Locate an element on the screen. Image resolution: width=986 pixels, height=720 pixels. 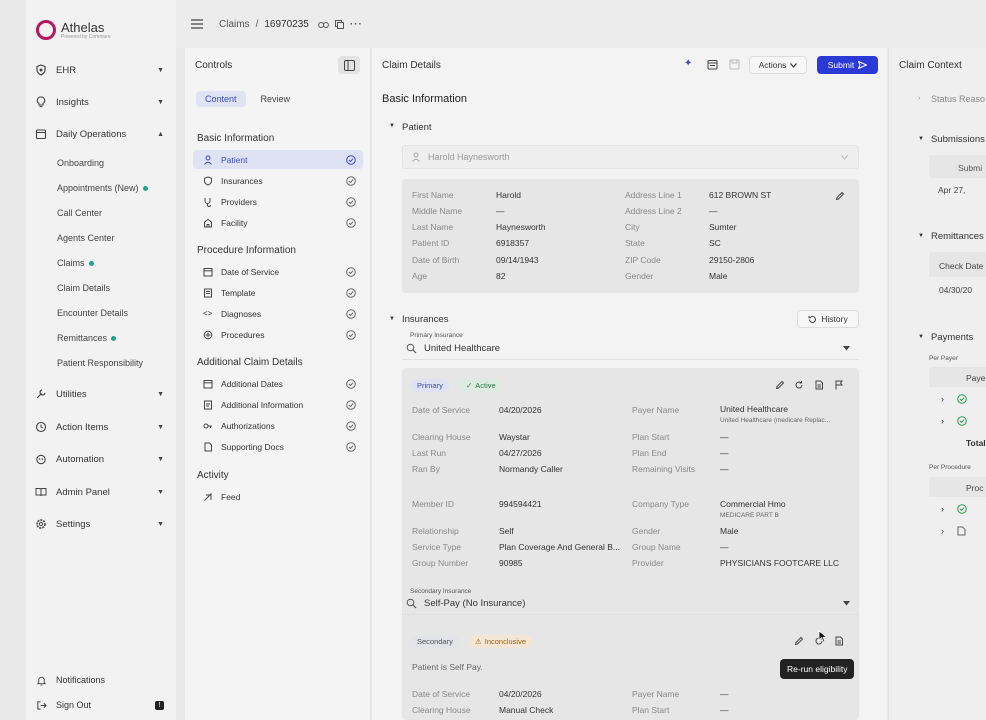
per-procedure-table: Proc › › is located at coordinates (957, 510).